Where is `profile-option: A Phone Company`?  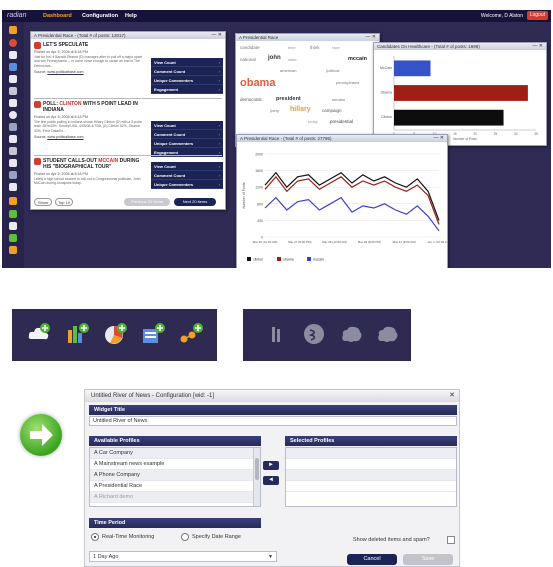 profile-option: A Phone Company is located at coordinates (175, 475).